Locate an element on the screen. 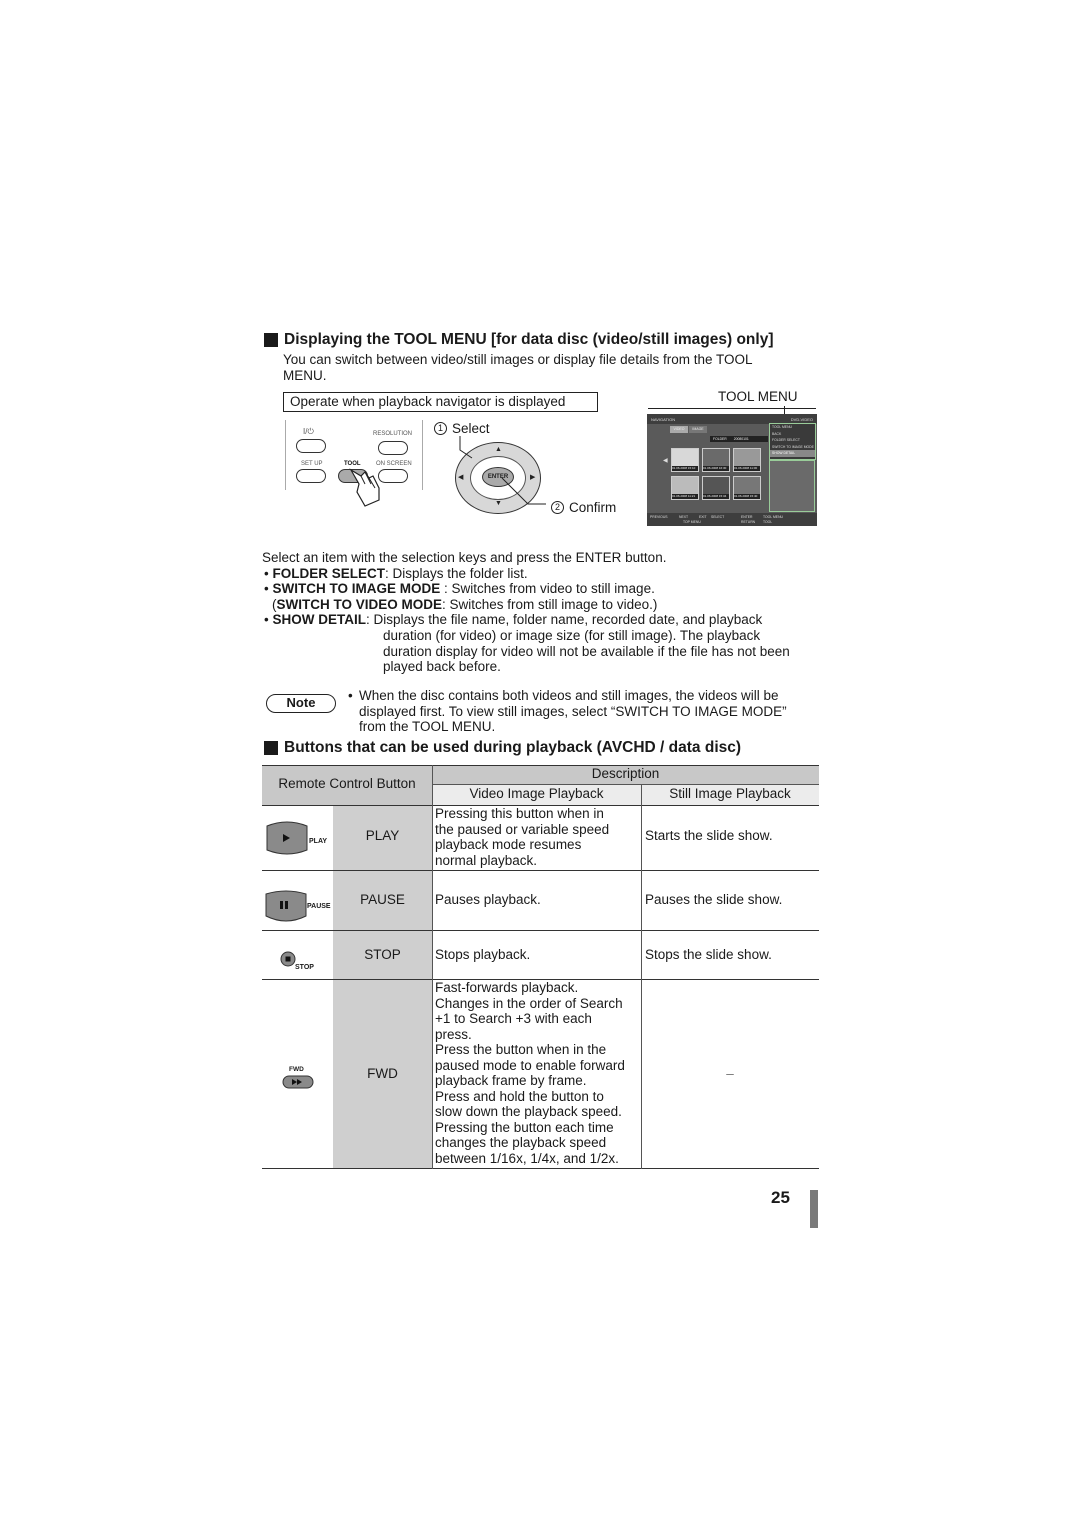  button-name-pause: PAUSE is located at coordinates (382, 899).